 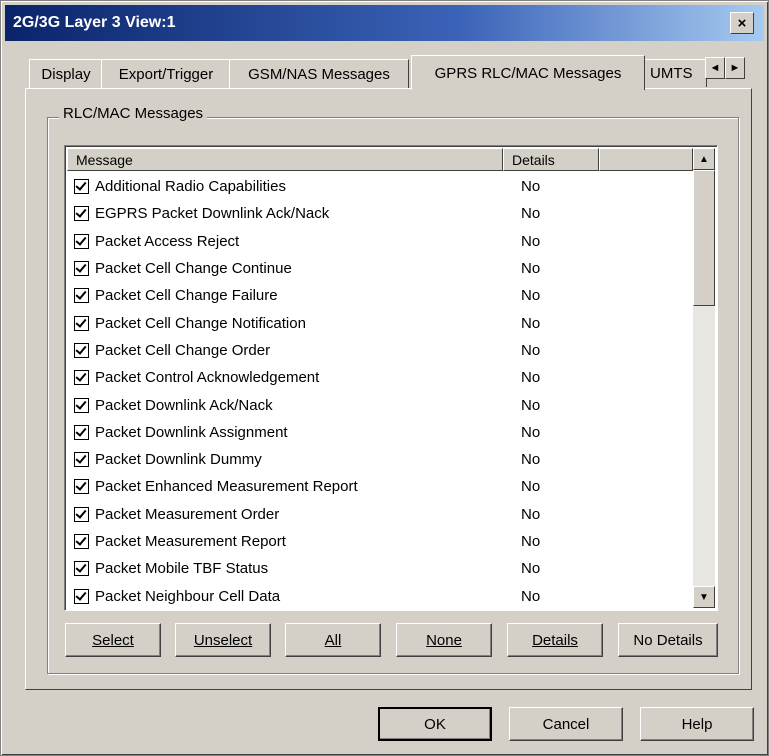 What do you see at coordinates (379, 486) in the screenshot?
I see `list-item: Packet Enhanced Measurement Report No` at bounding box center [379, 486].